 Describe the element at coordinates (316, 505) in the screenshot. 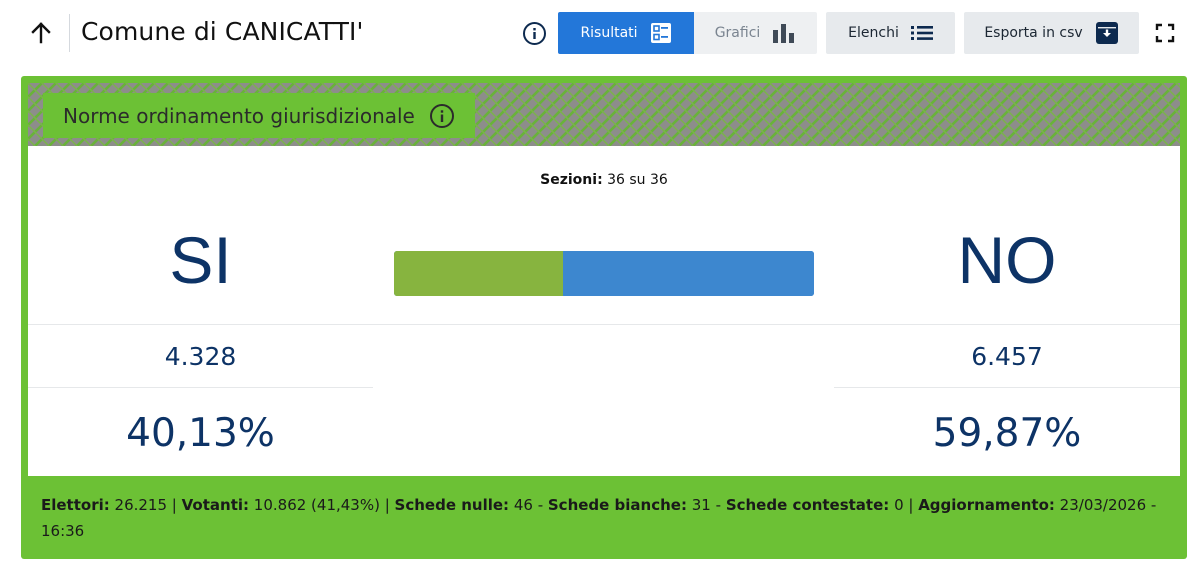

I see `votanti-value: 10.862 (41,43%)` at that location.